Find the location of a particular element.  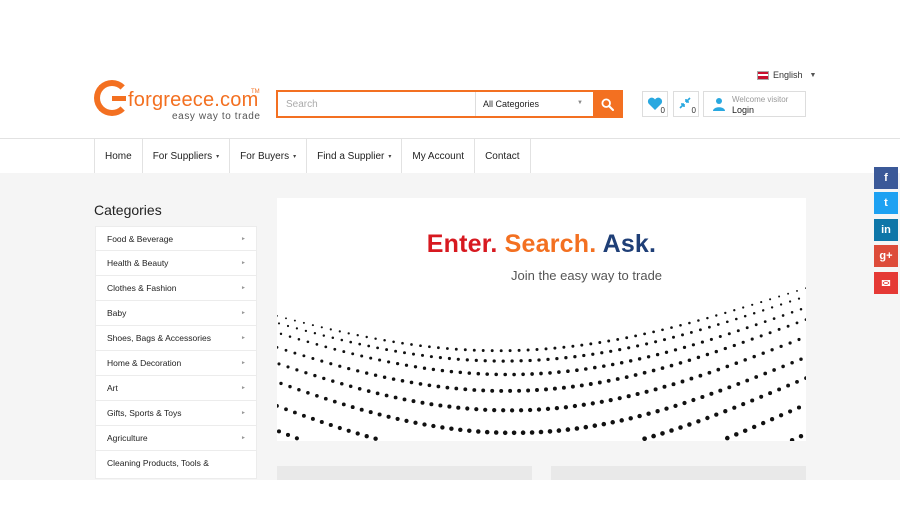

language-selector: English ▼ is located at coordinates (786, 75).